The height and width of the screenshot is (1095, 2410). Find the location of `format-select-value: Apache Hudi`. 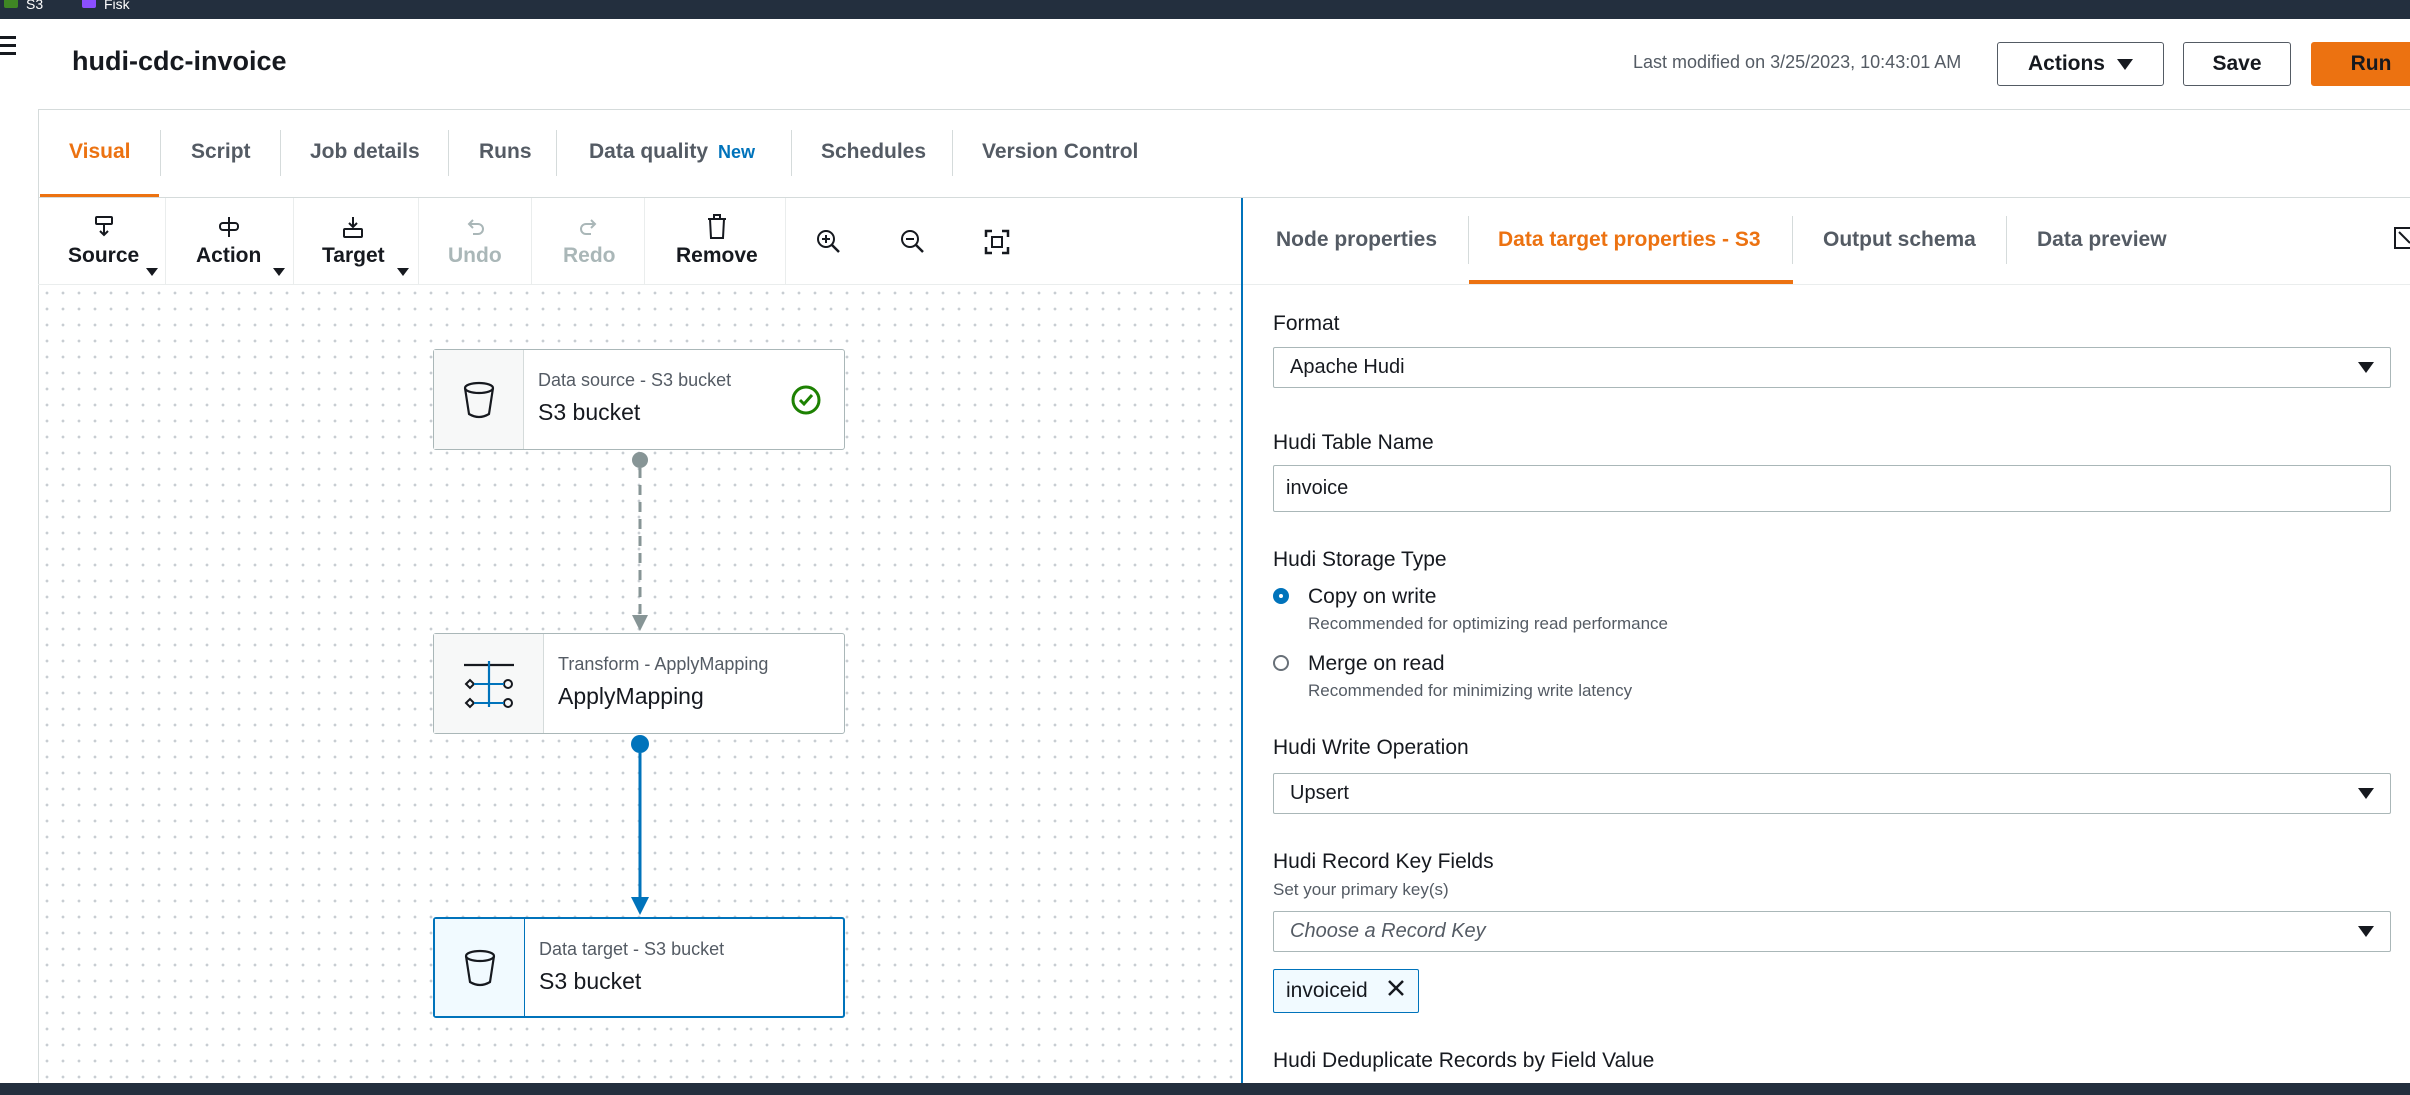

format-select-value: Apache Hudi is located at coordinates (1347, 367).